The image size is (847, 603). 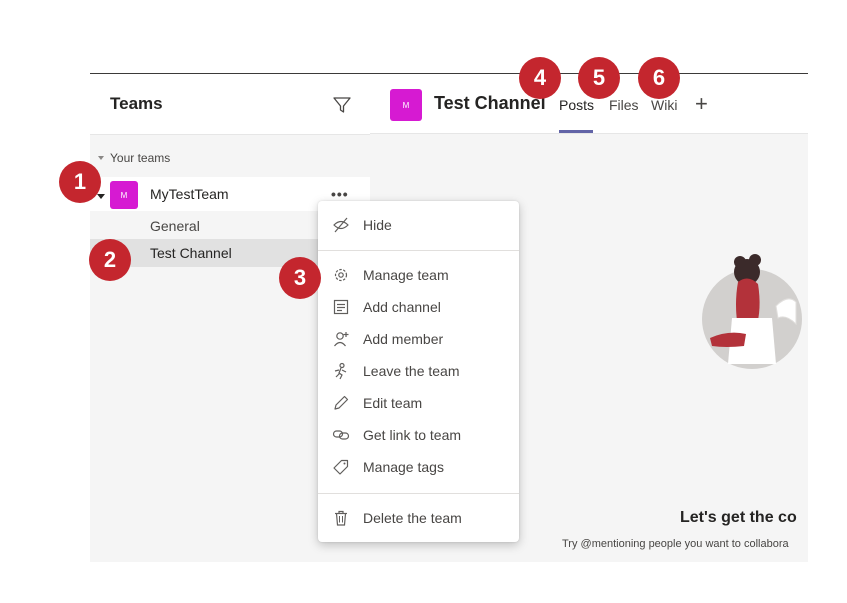 I want to click on add-channel-icon, so click(x=341, y=307).